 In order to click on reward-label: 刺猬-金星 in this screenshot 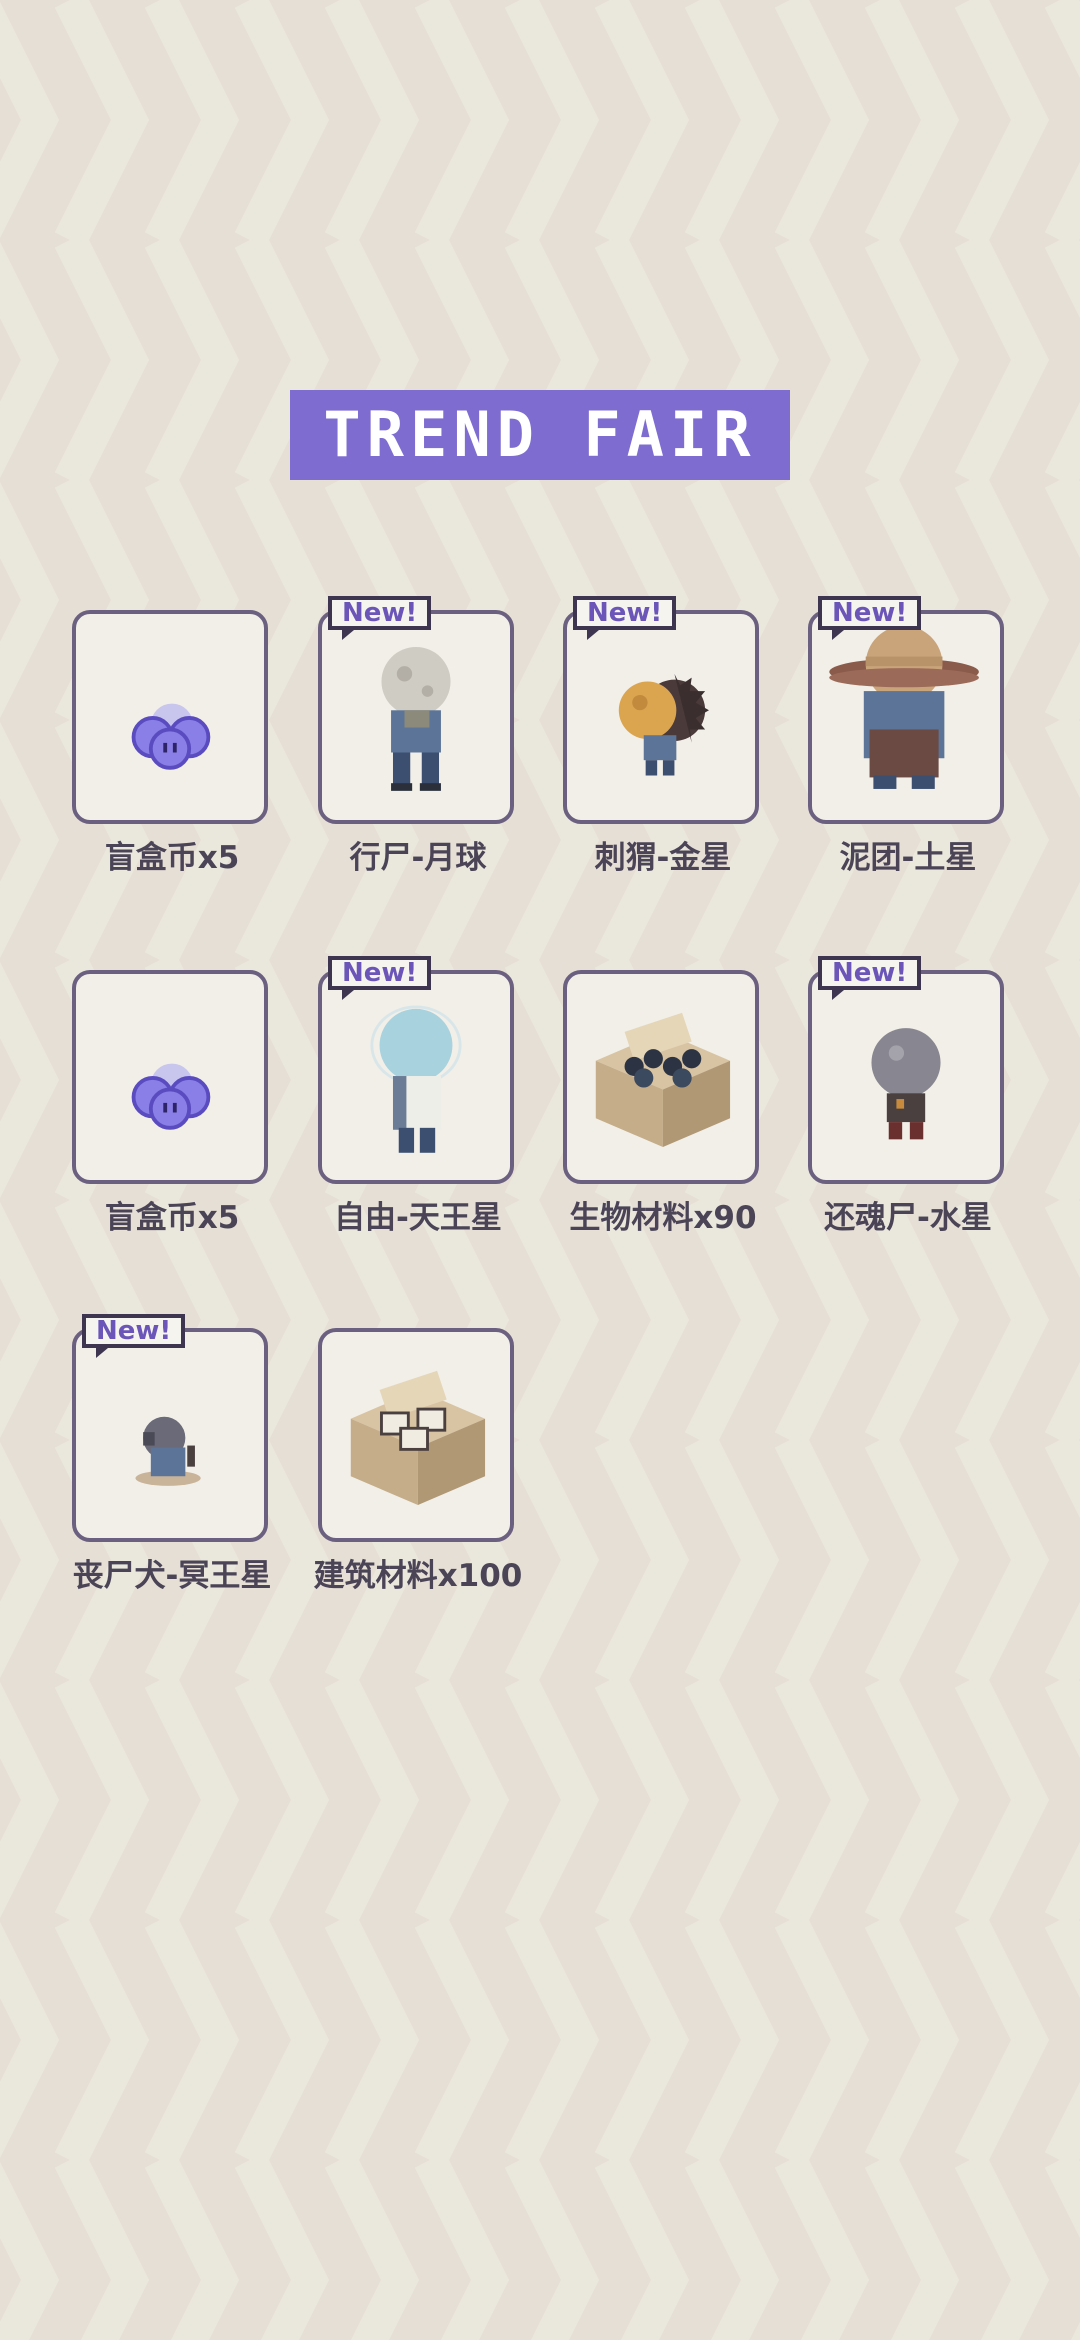, I will do `click(663, 858)`.